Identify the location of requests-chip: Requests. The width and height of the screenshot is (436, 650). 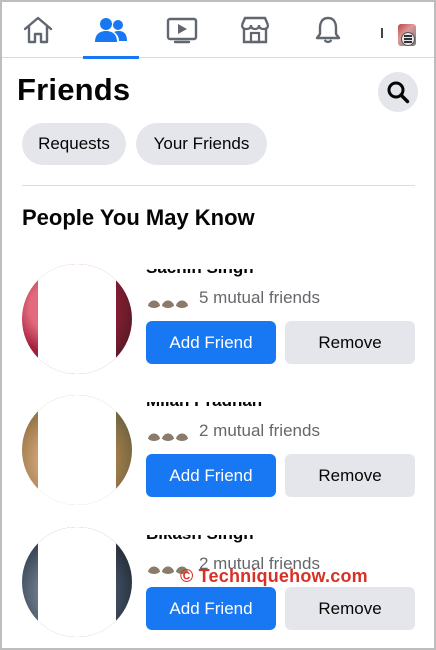
(74, 144).